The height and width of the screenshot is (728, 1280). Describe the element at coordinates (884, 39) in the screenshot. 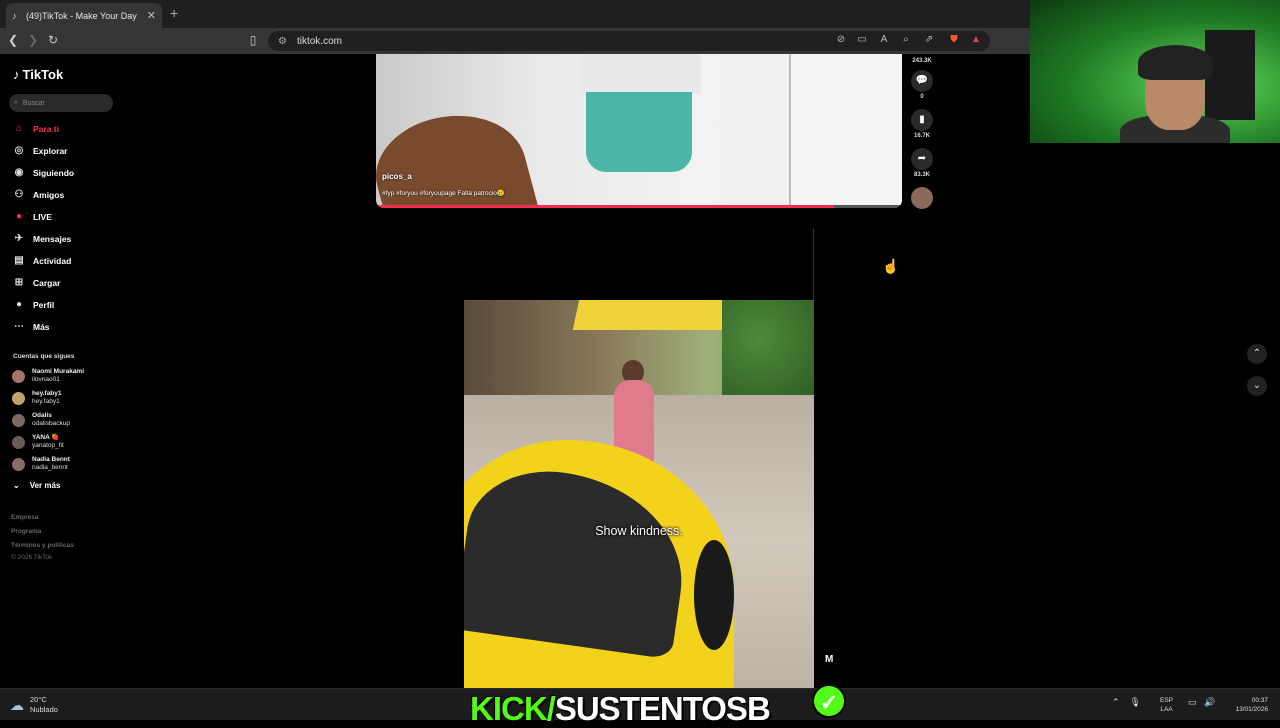

I see `translate-icon: A` at that location.